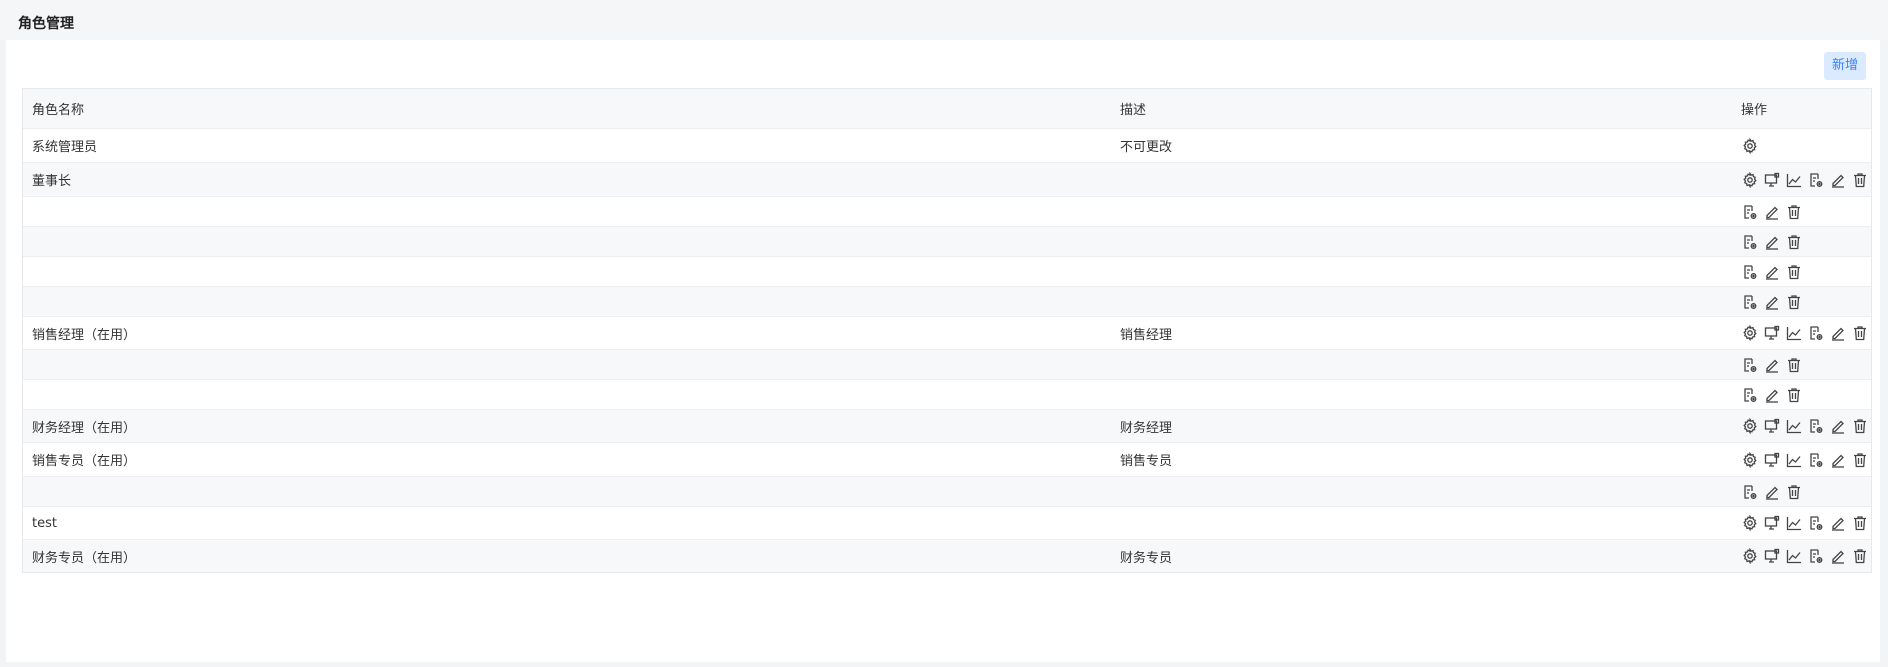 This screenshot has height=667, width=1888. What do you see at coordinates (46, 24) in the screenshot?
I see `page-title: 角色管理` at bounding box center [46, 24].